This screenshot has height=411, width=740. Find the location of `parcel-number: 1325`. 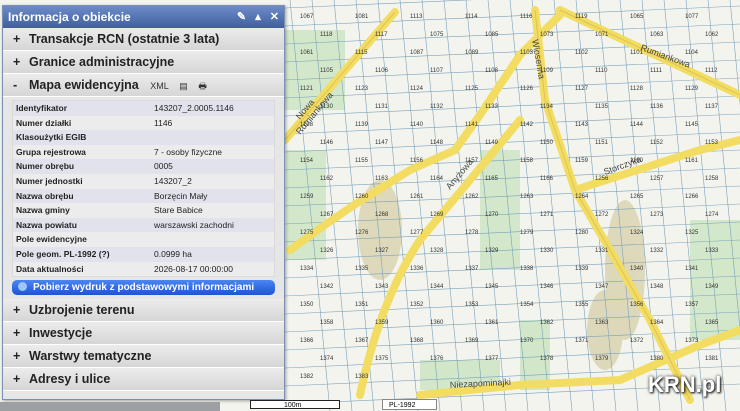

parcel-number: 1325 is located at coordinates (692, 233).